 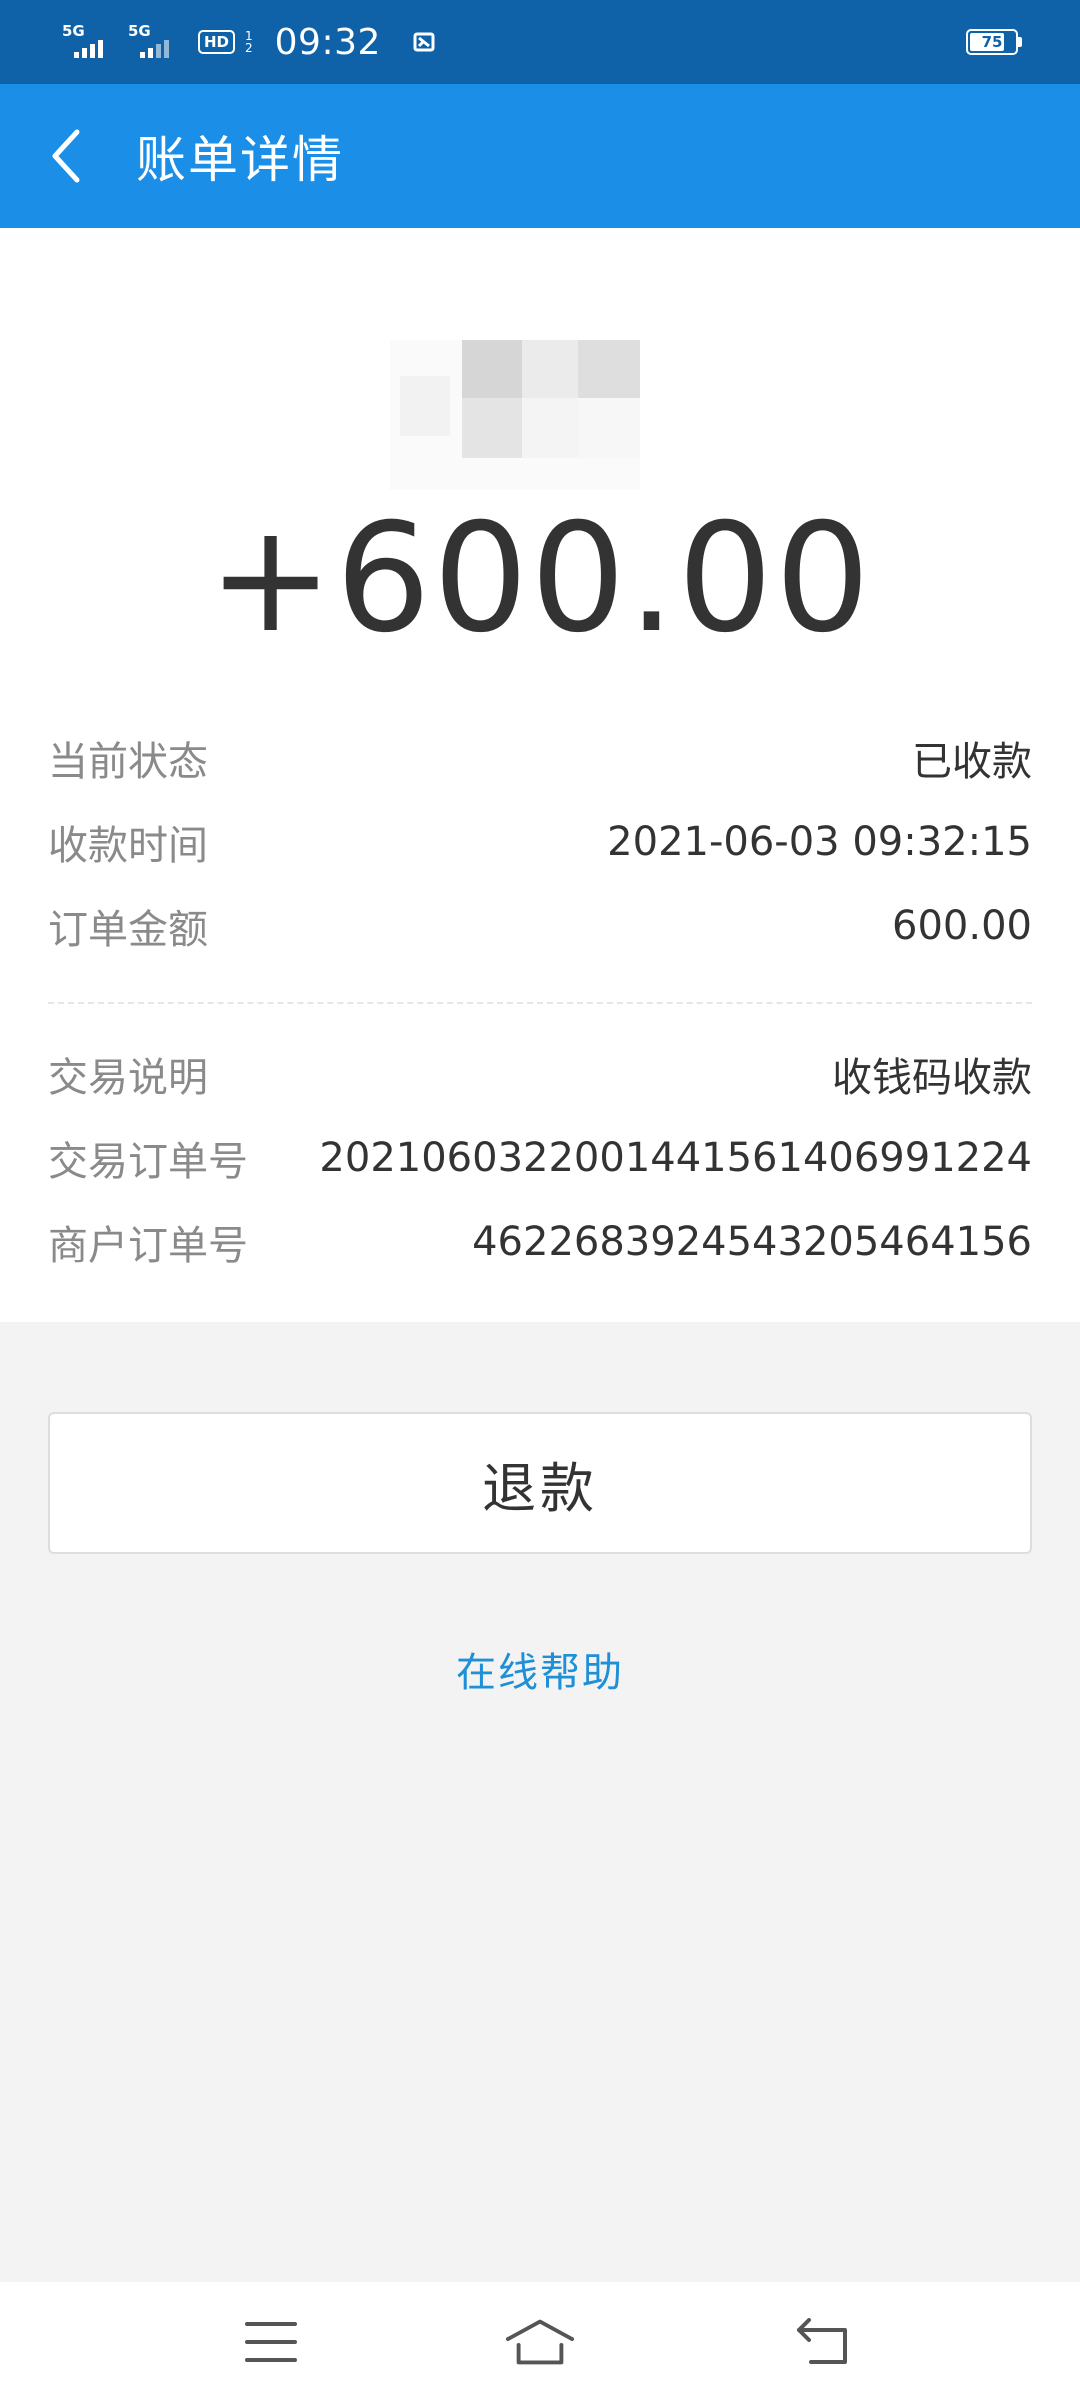 What do you see at coordinates (675, 1158) in the screenshot?
I see `detail-value: 2021060322001441561406991224` at bounding box center [675, 1158].